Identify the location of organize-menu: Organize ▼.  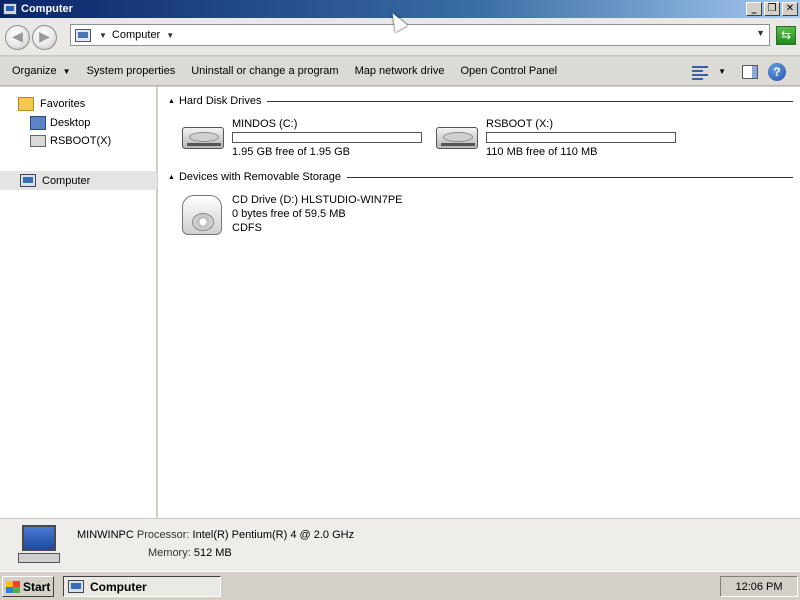
(39, 71).